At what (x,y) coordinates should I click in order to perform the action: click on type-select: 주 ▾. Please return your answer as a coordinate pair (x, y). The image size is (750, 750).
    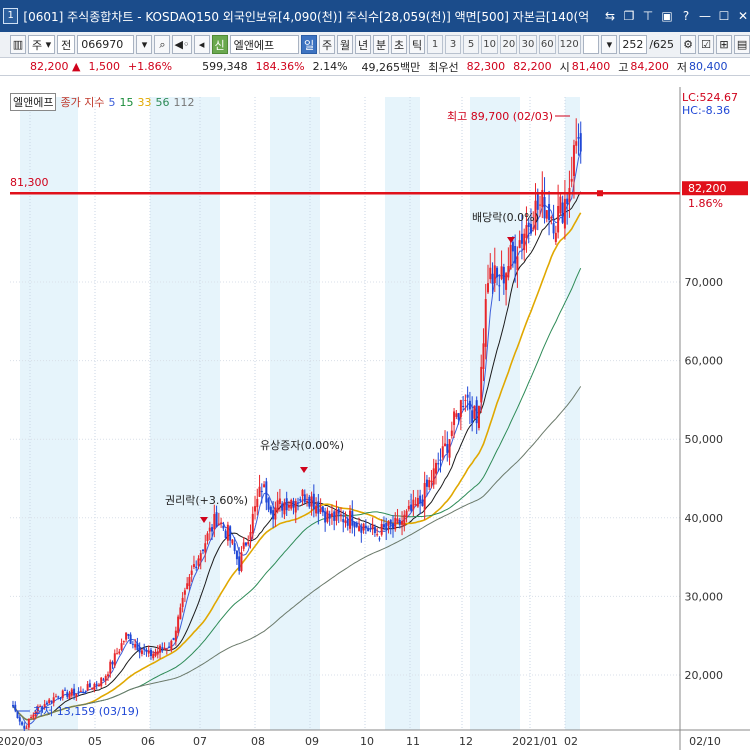
    Looking at the image, I should click on (42, 44).